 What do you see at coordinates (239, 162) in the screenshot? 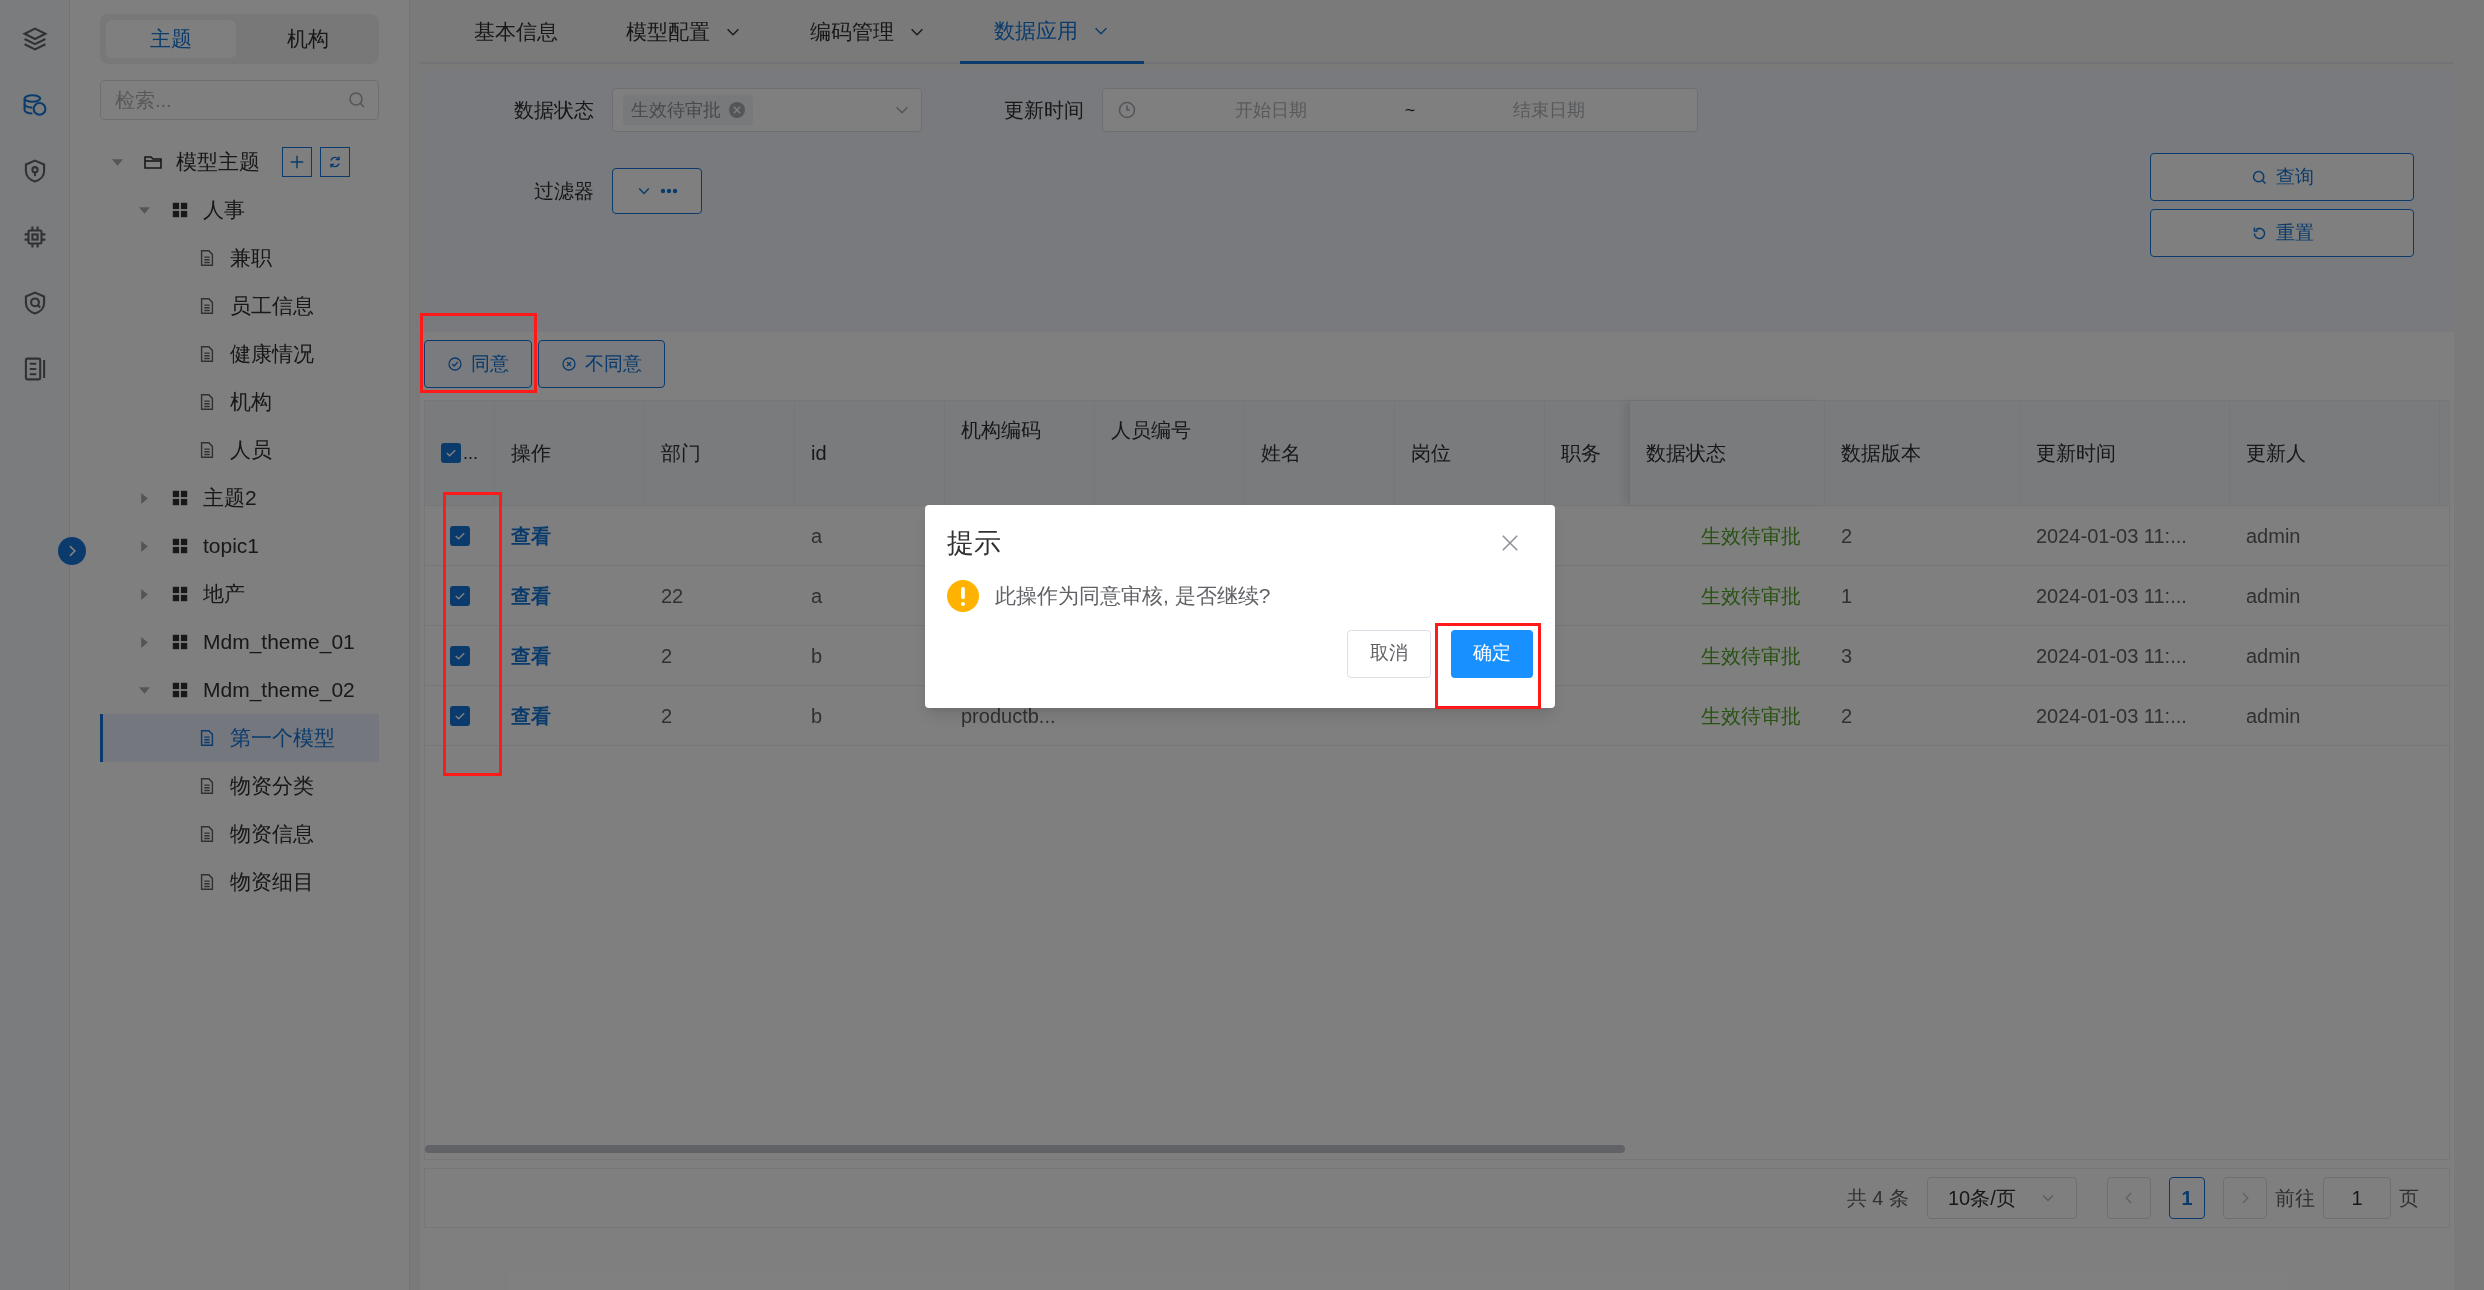
I see `tree-item: 模型主题` at bounding box center [239, 162].